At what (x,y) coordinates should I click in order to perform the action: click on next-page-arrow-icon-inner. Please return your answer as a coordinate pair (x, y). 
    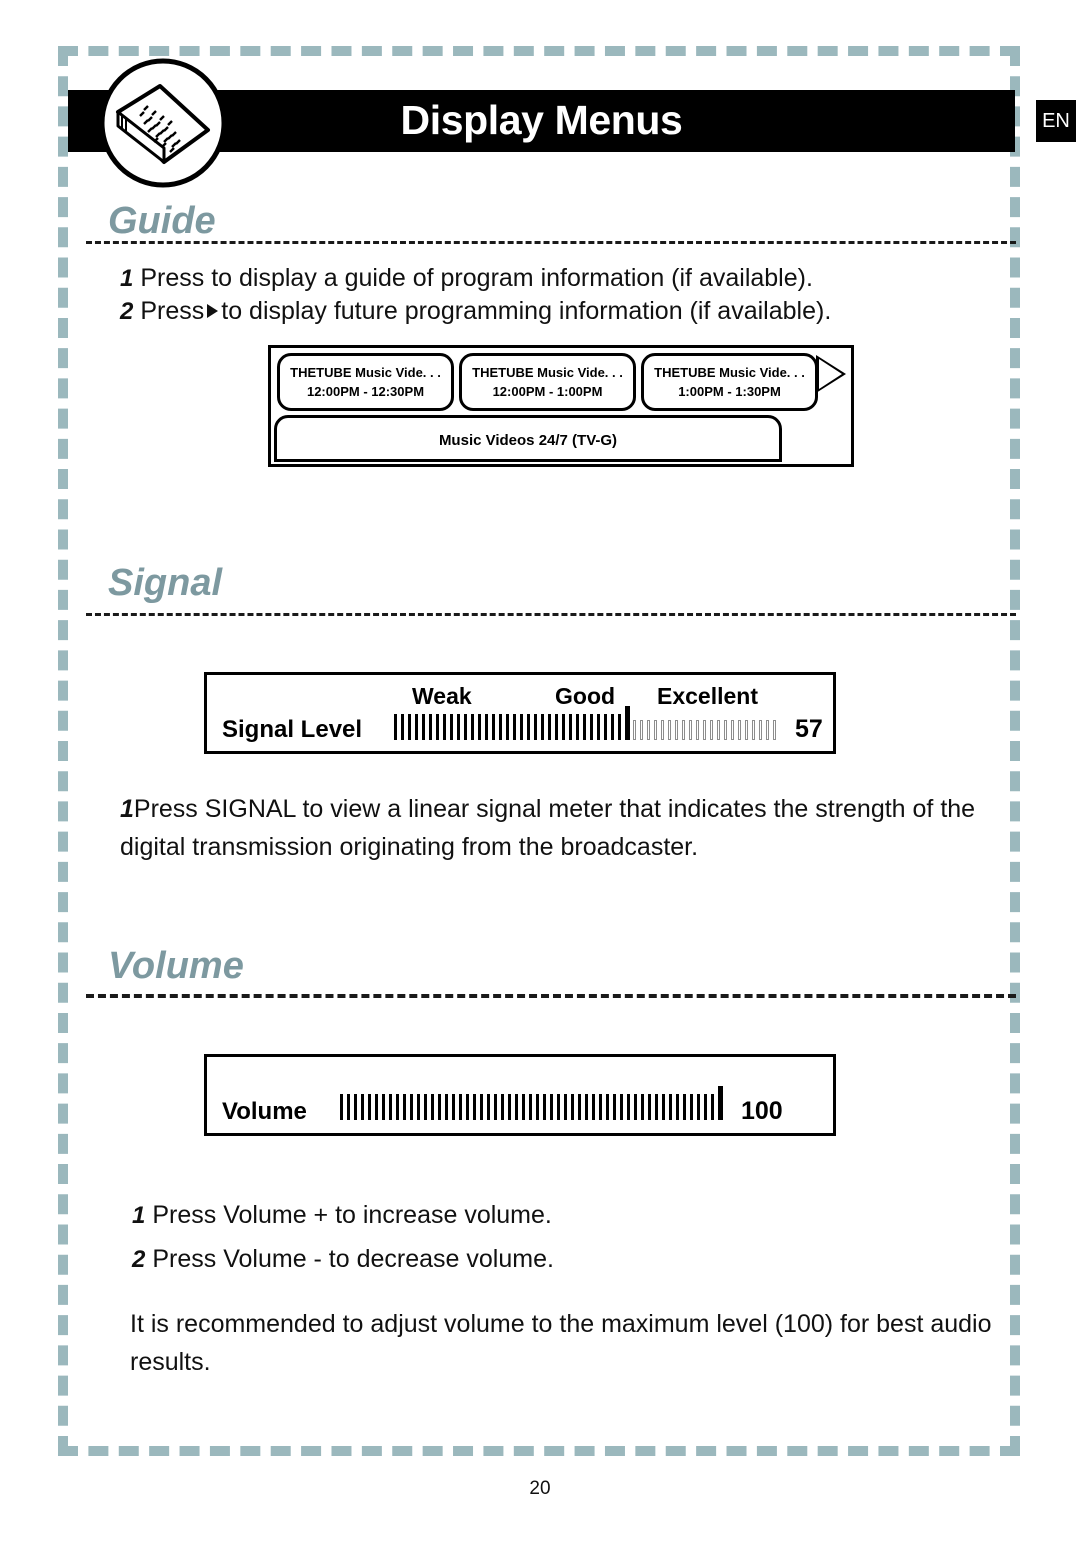
    Looking at the image, I should click on (830, 374).